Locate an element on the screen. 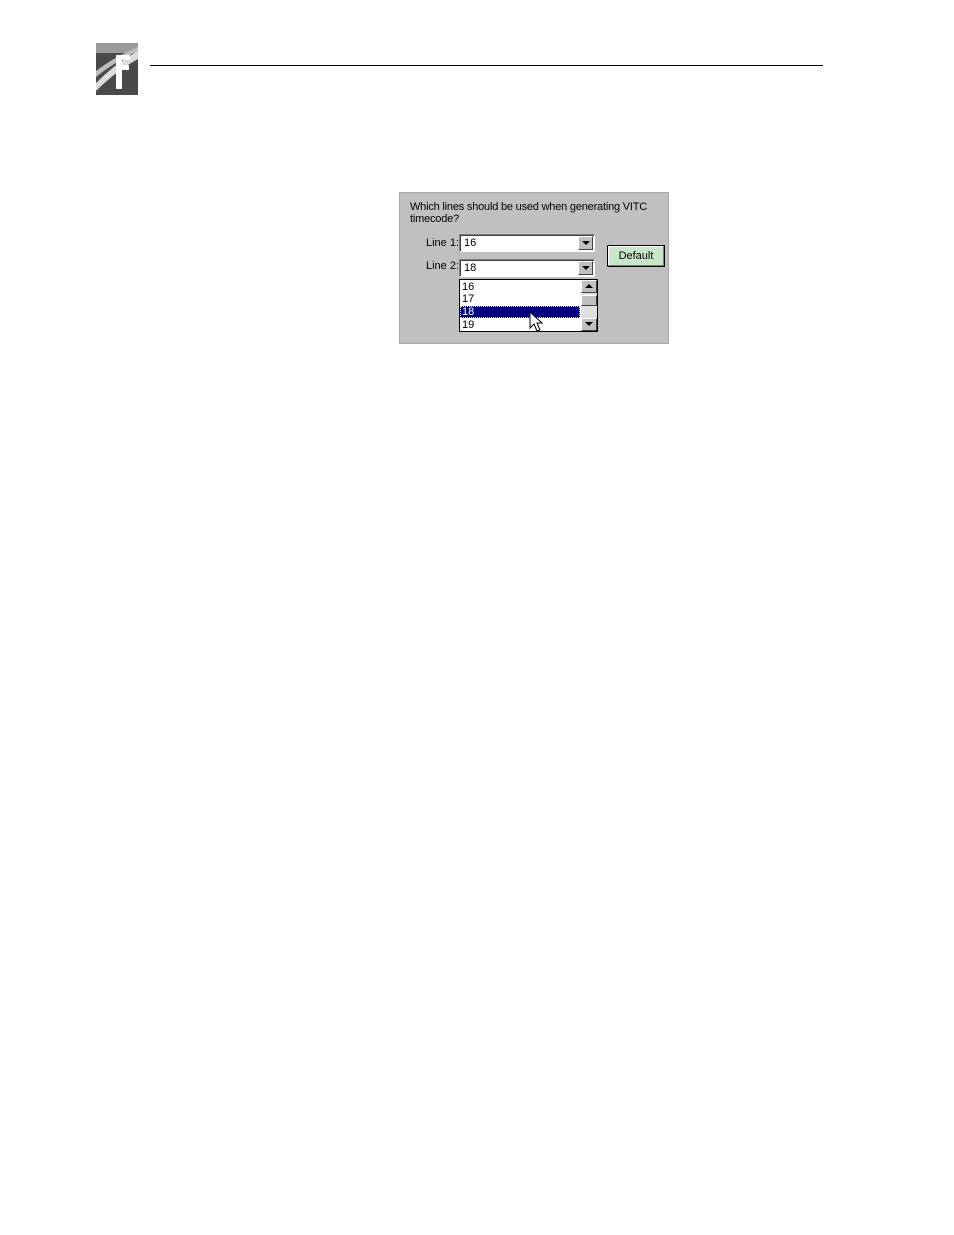 The width and height of the screenshot is (954, 1235). scroll-down-arrow-icon is located at coordinates (589, 324).